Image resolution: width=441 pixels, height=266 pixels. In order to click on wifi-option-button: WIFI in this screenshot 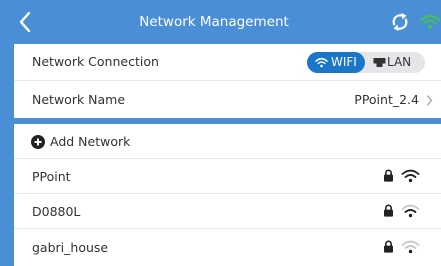, I will do `click(336, 62)`.